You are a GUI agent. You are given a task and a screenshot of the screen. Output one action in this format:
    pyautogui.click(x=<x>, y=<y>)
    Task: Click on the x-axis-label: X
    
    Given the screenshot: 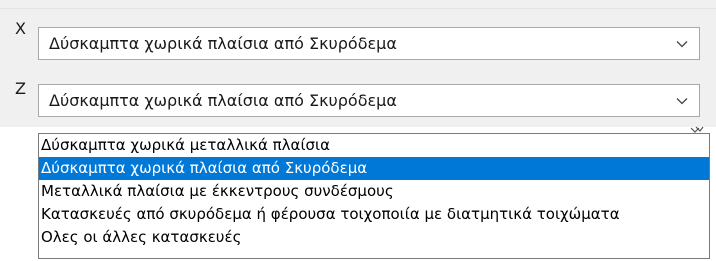 What is the action you would take?
    pyautogui.click(x=20, y=28)
    